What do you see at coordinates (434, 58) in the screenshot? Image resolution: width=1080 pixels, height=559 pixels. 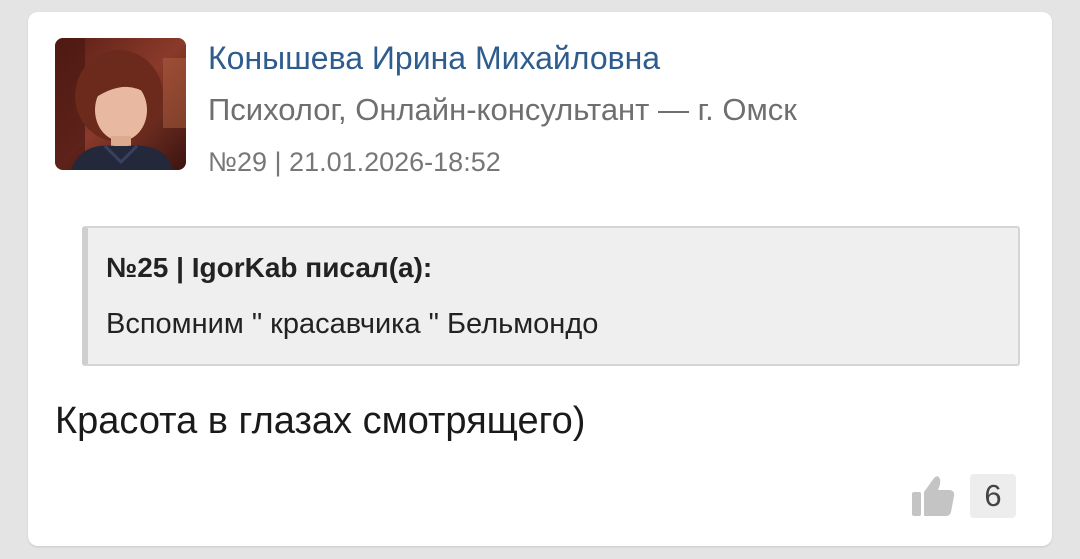 I see `author-name-link: Конышева Ирина Михайловна` at bounding box center [434, 58].